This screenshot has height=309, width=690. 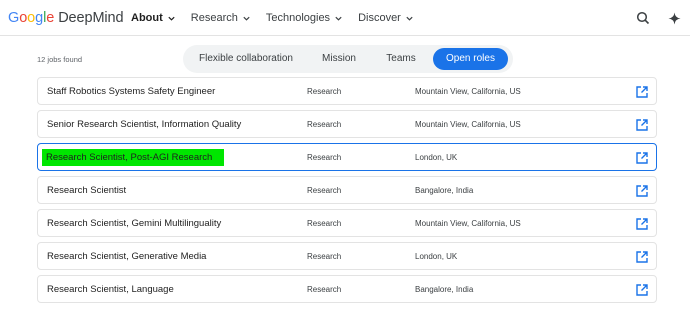 I want to click on tab-mission: Mission, so click(x=339, y=59).